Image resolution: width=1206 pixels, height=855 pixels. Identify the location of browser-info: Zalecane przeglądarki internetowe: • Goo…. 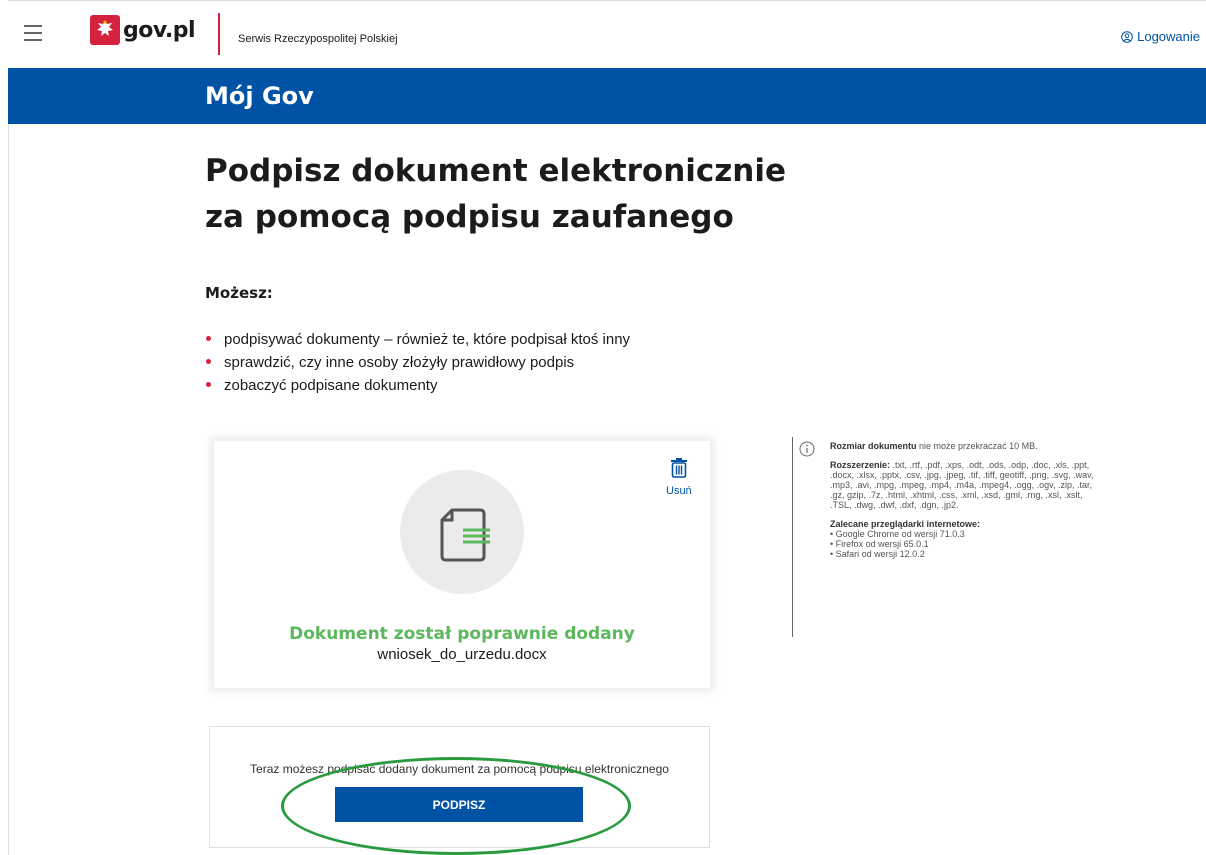
(967, 539).